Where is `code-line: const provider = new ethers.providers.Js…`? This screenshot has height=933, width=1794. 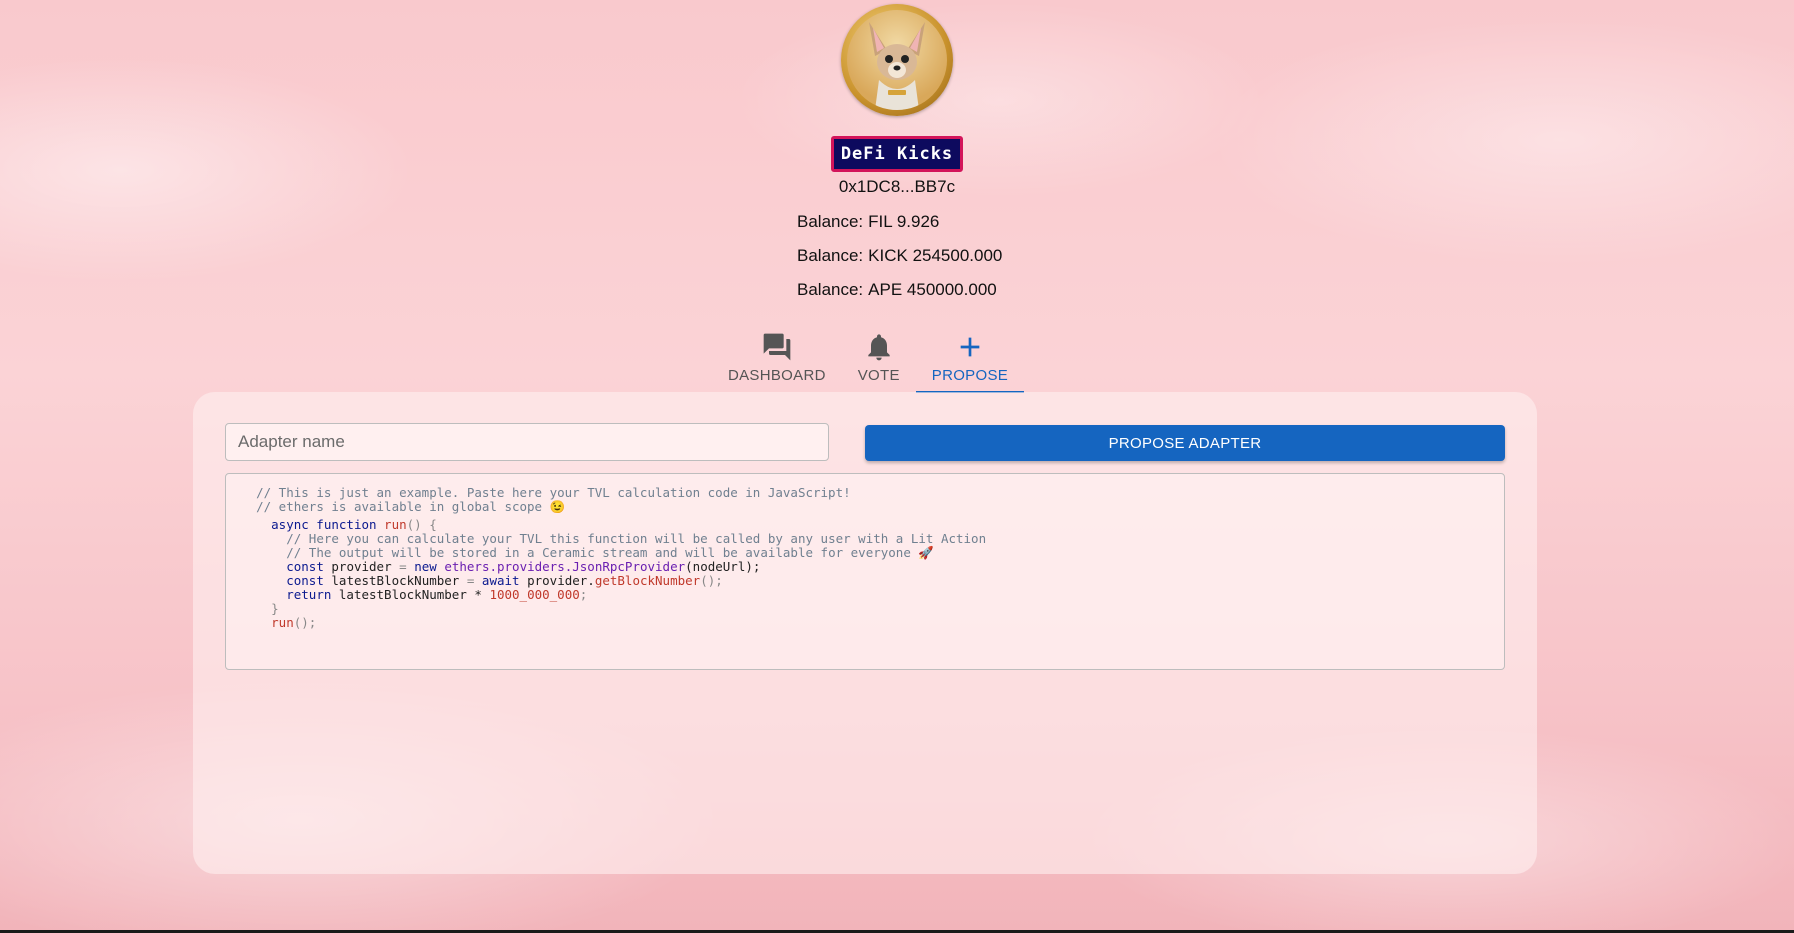 code-line: const provider = new ethers.providers.Js… is located at coordinates (865, 567).